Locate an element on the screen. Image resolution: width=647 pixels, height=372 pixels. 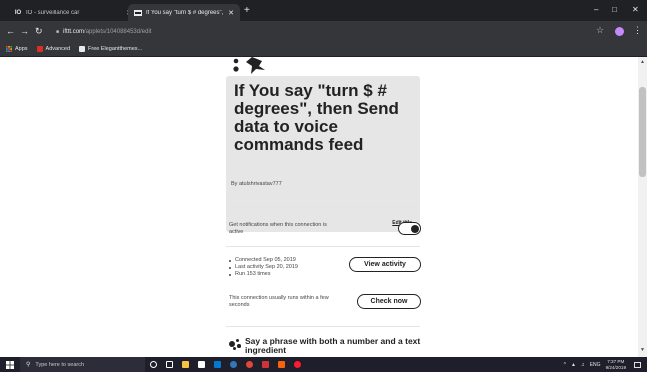
tab-title: IO - surveillance car is located at coordinates (53, 12).